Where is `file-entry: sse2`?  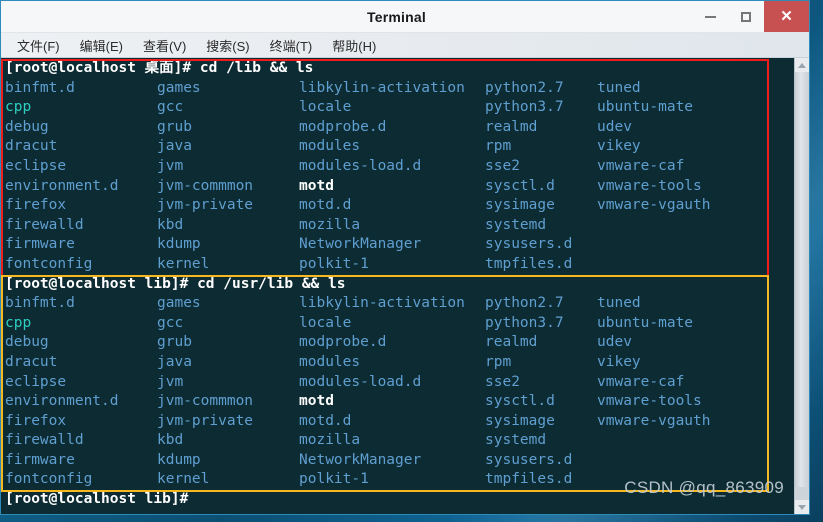
file-entry: sse2 is located at coordinates (502, 381).